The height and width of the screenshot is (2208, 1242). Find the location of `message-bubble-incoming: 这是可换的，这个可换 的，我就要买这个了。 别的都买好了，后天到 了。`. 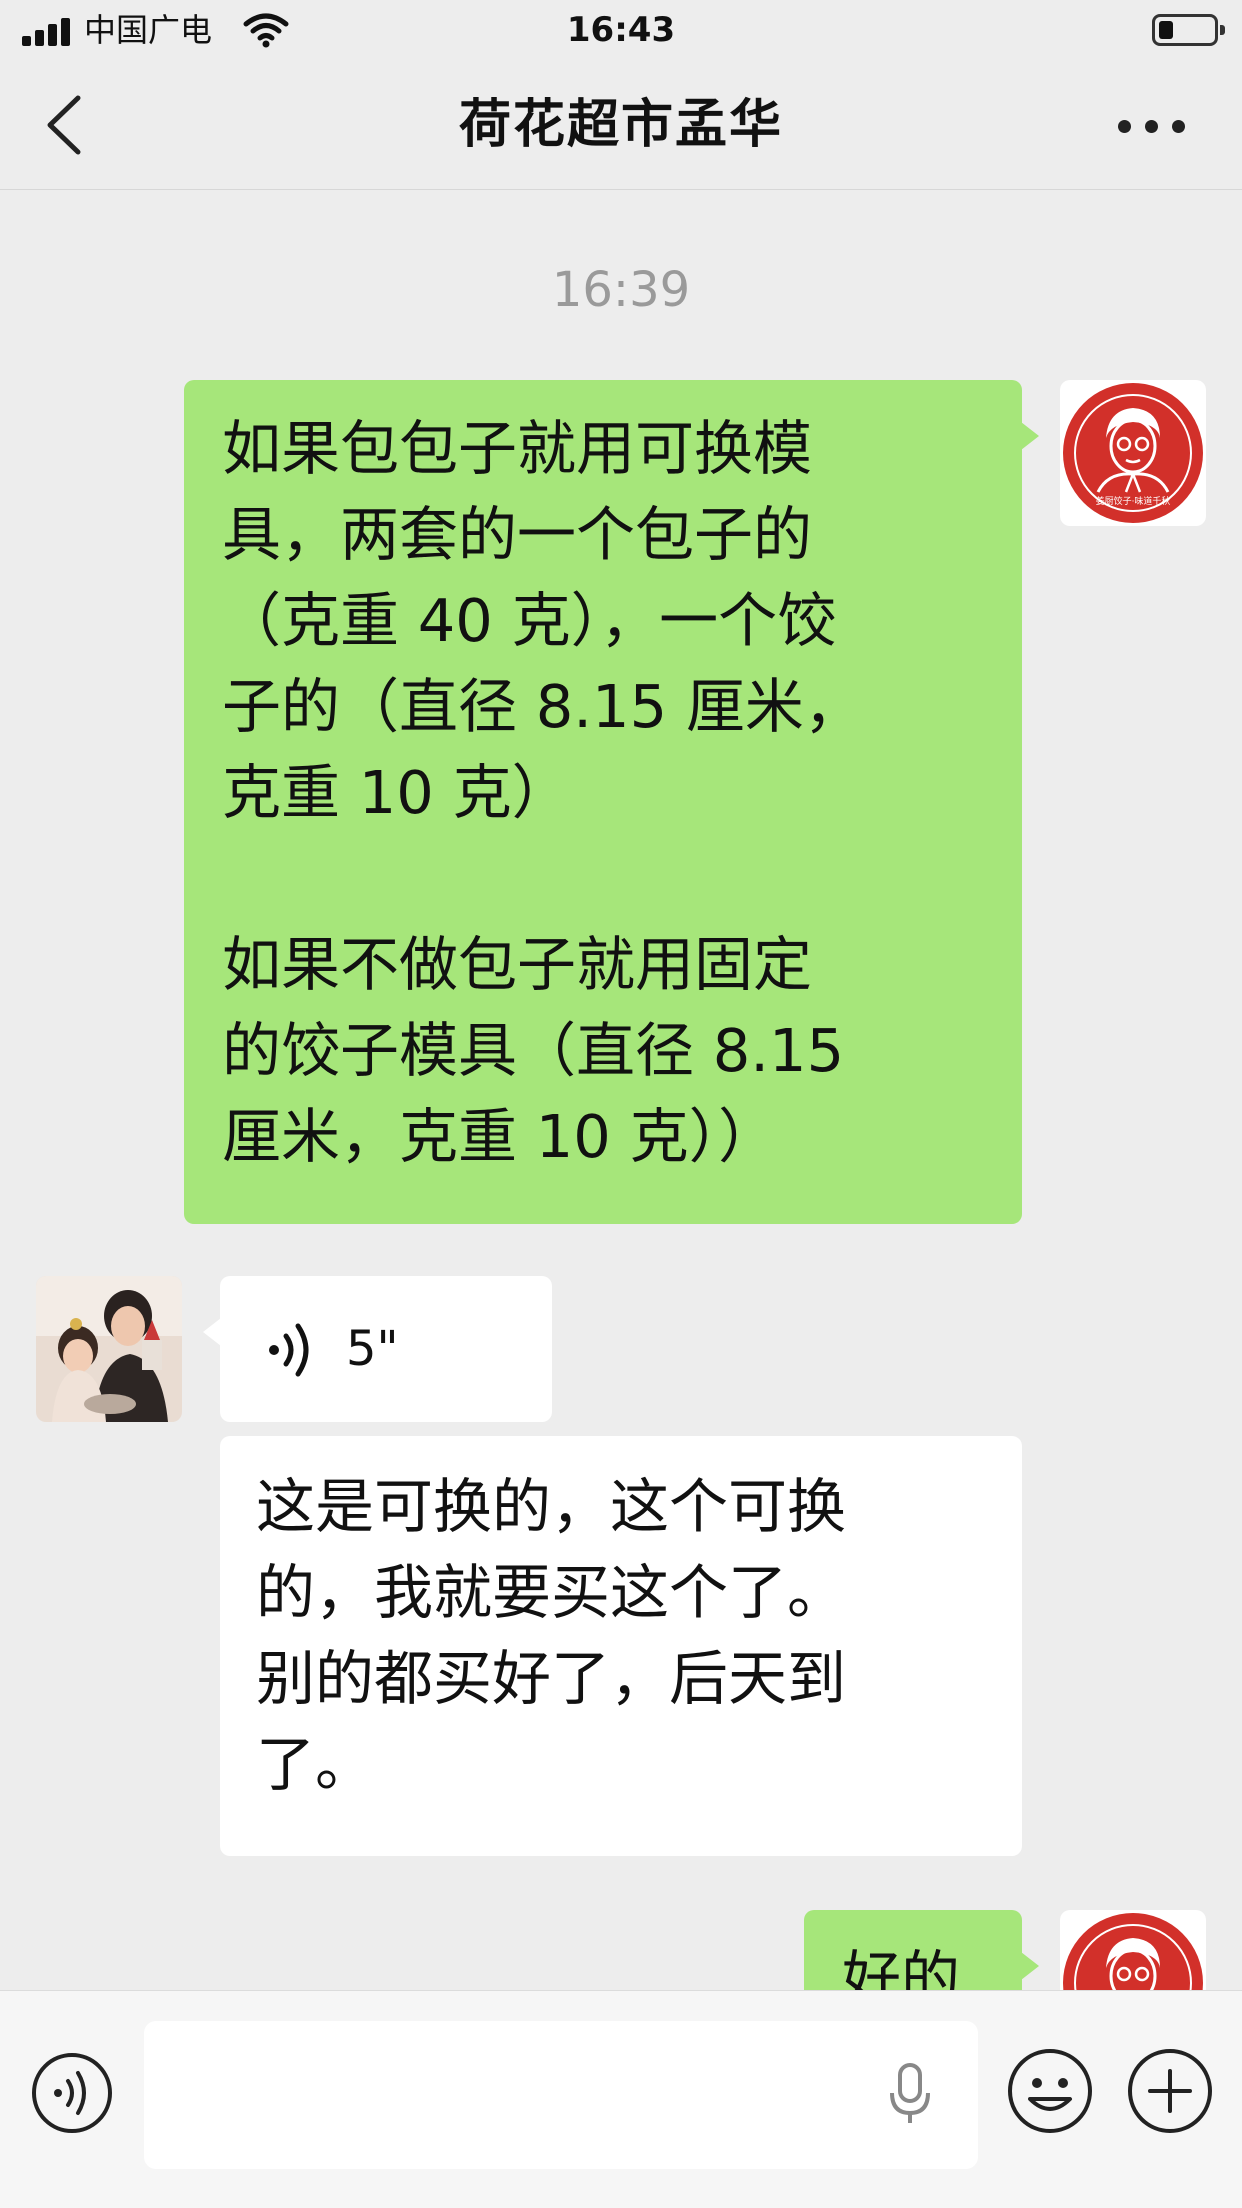

message-bubble-incoming: 这是可换的，这个可换 的，我就要买这个了。 别的都买好了，后天到 了。 is located at coordinates (621, 1646).